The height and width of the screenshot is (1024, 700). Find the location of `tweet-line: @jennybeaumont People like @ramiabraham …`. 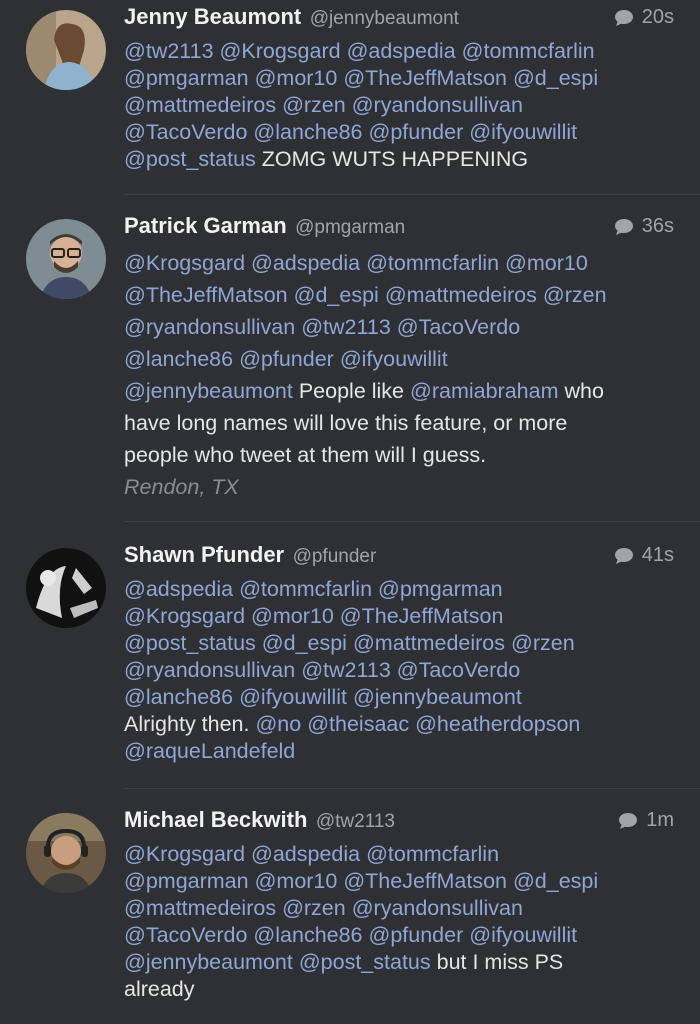

tweet-line: @jennybeaumont People like @ramiabraham … is located at coordinates (399, 391).